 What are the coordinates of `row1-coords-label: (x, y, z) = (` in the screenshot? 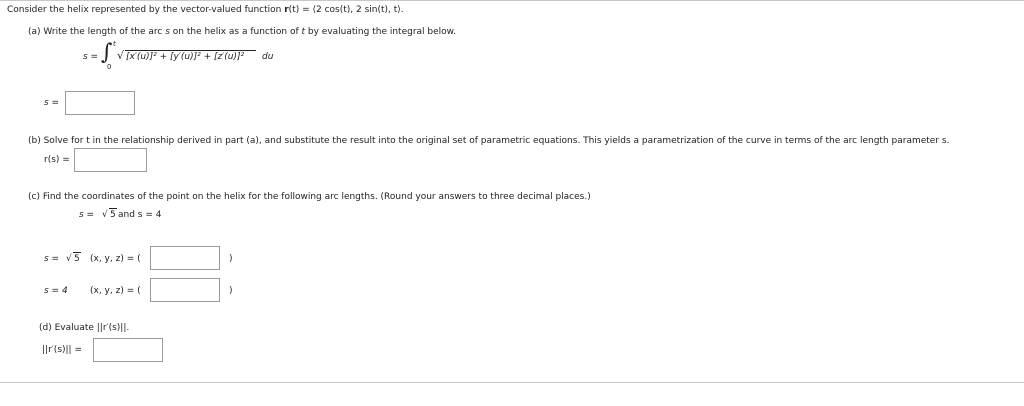 It's located at (115, 259).